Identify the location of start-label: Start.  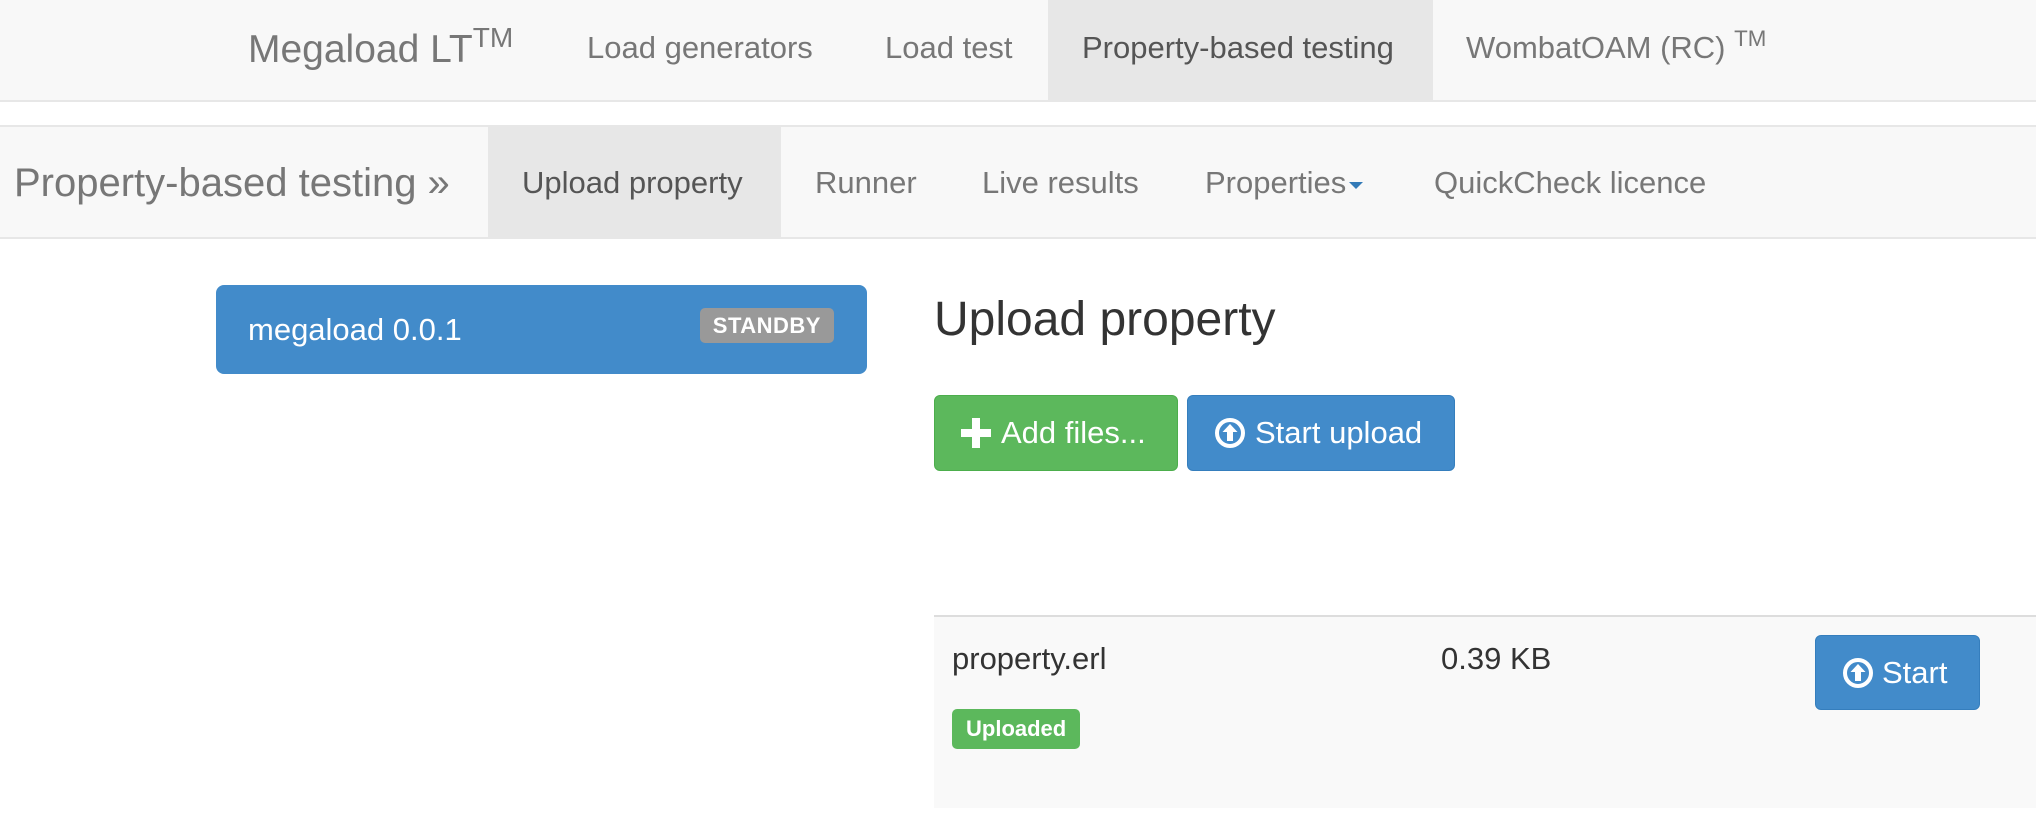
(1915, 672).